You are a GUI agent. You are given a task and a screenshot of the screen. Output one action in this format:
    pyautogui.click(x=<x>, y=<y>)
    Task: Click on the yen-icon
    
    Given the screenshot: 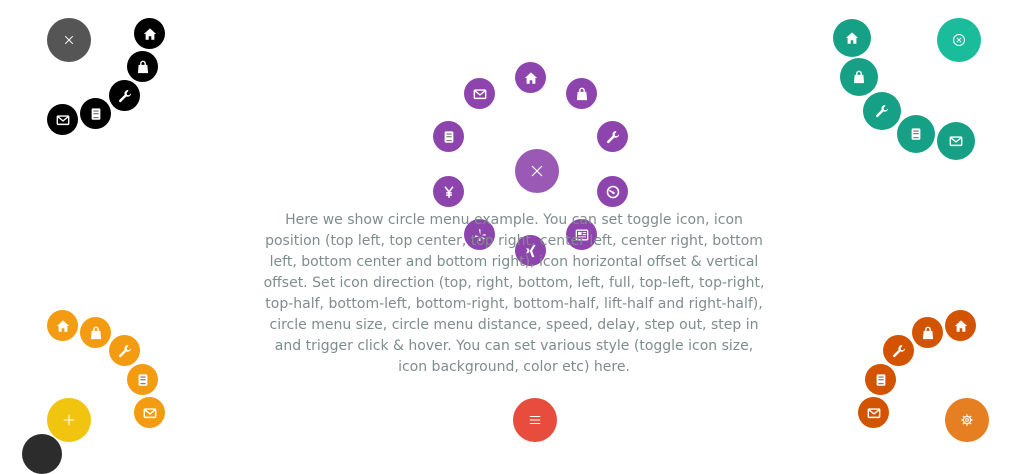 What is the action you would take?
    pyautogui.click(x=449, y=192)
    